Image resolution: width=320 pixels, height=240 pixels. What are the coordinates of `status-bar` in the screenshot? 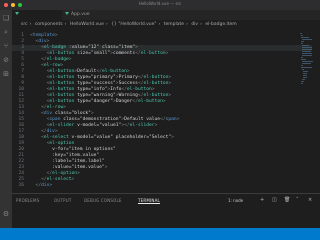 It's located at (160, 234).